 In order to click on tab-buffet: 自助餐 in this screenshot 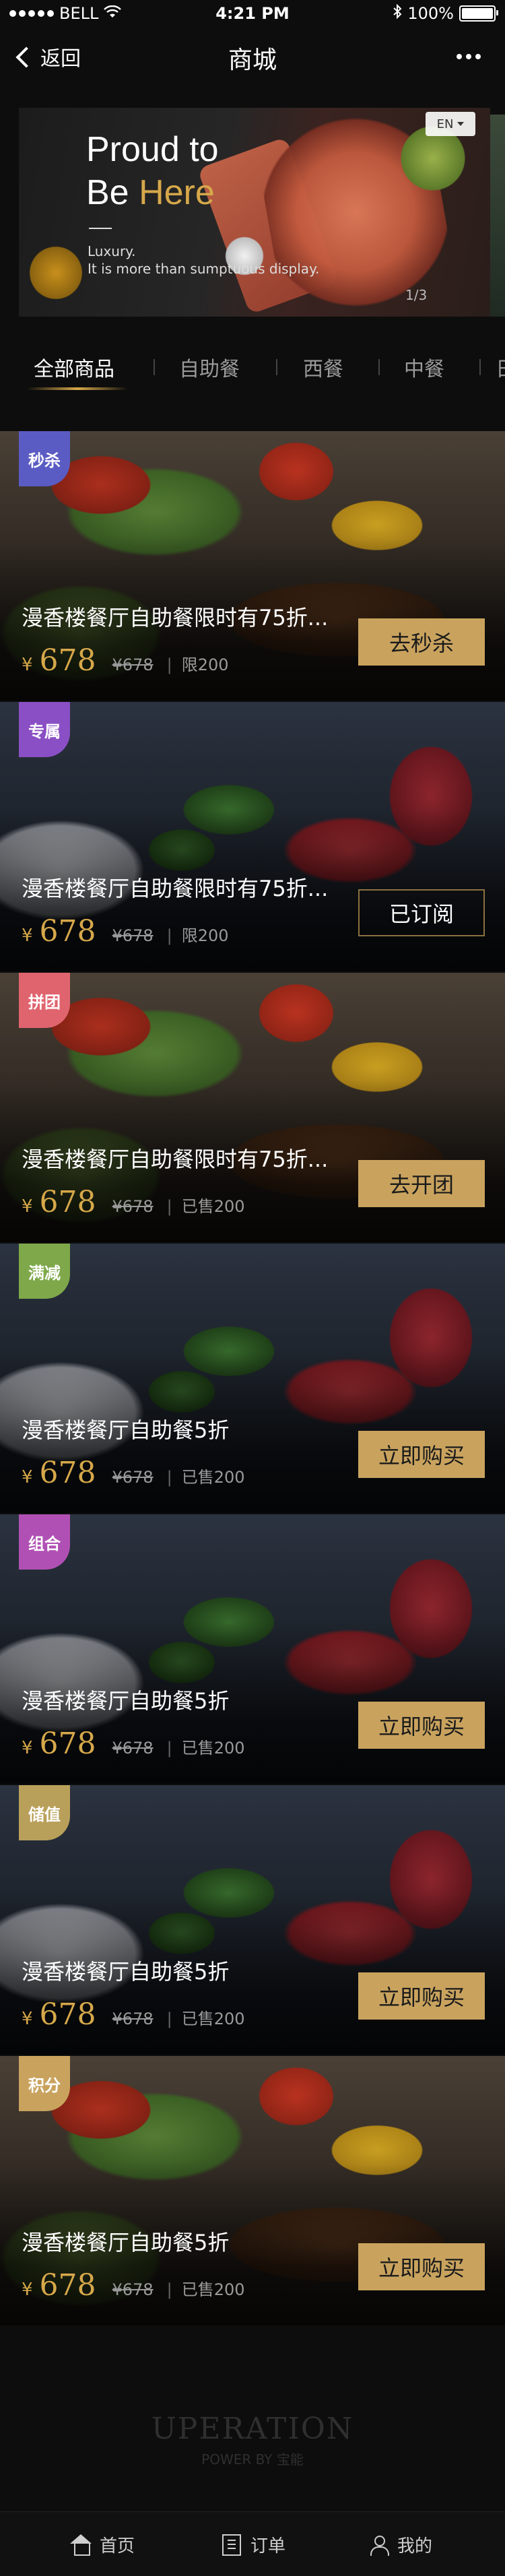, I will do `click(209, 367)`.